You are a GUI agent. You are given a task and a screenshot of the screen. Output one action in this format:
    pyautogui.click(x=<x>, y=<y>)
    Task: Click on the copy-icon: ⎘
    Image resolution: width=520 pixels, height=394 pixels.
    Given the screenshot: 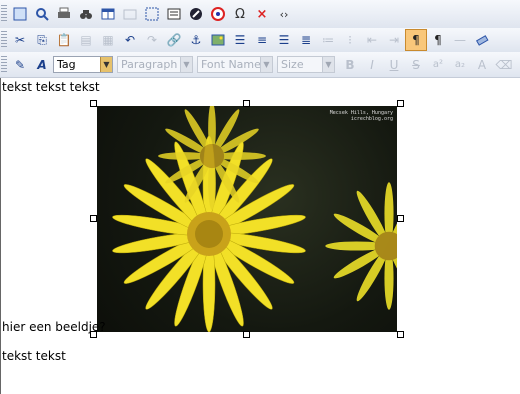 What is the action you would take?
    pyautogui.click(x=42, y=40)
    